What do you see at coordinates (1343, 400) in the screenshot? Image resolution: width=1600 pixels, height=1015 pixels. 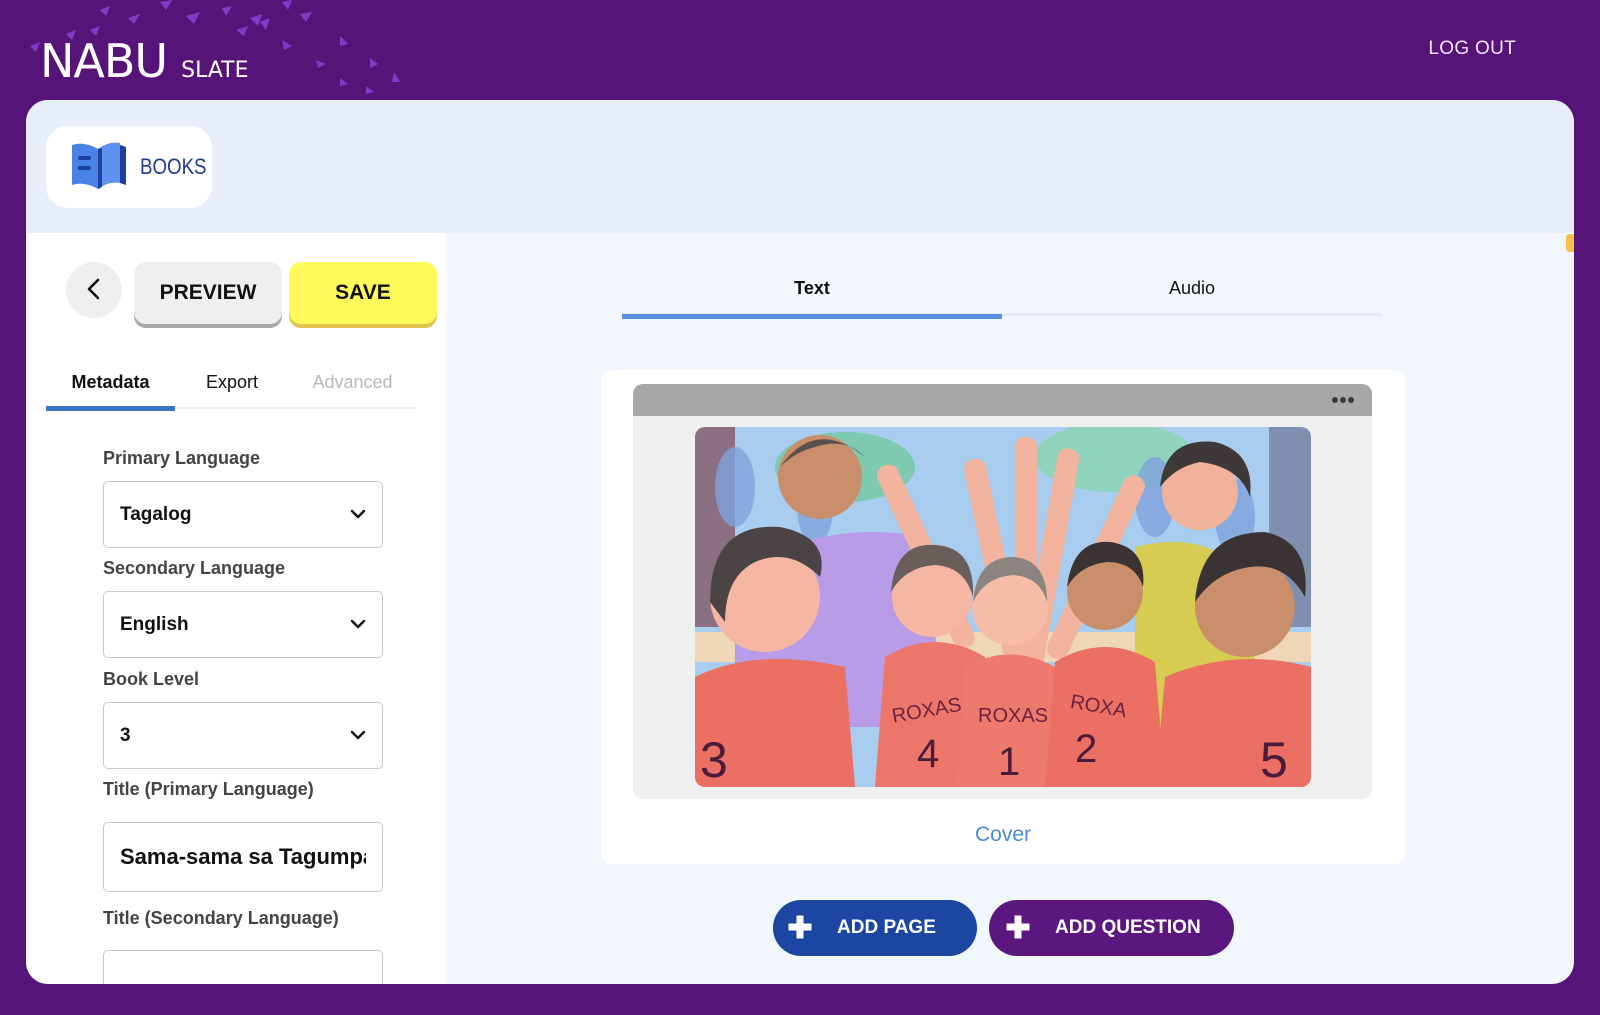 I see `more-horizontal-icon` at bounding box center [1343, 400].